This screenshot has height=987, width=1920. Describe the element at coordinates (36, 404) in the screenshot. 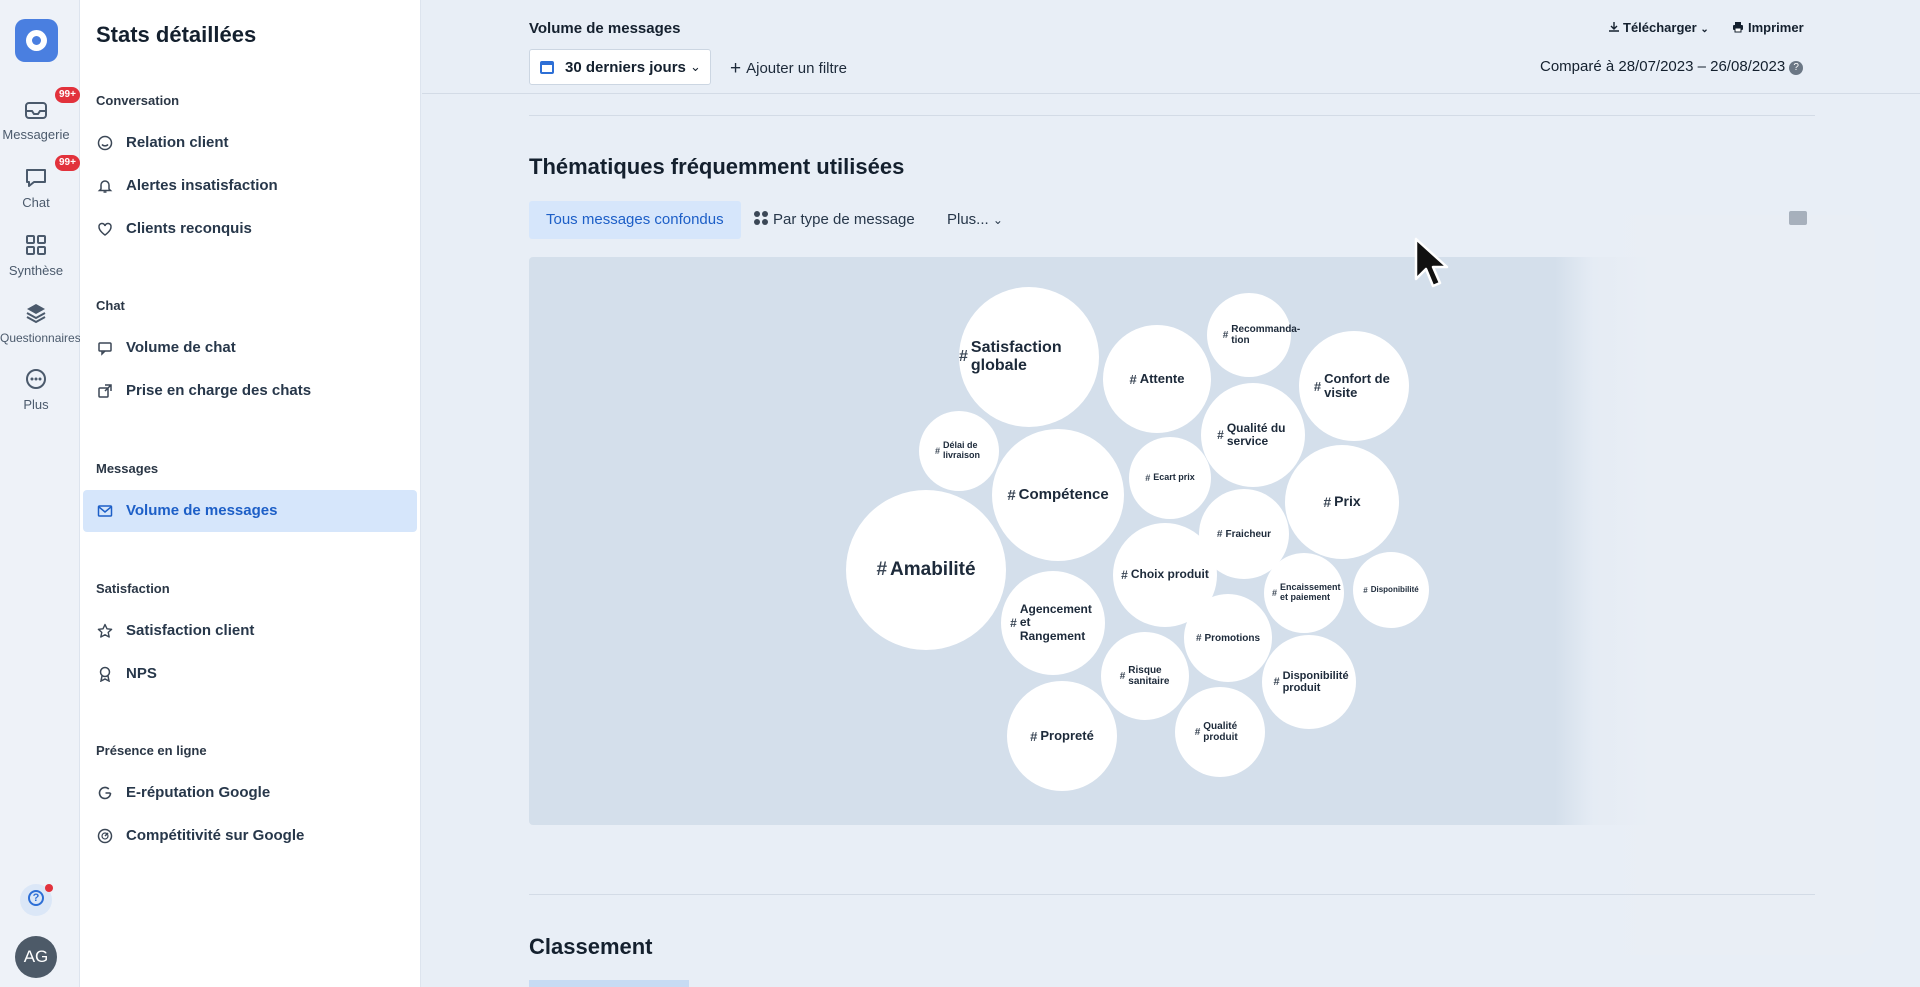

I see `rail-label: Plus` at that location.